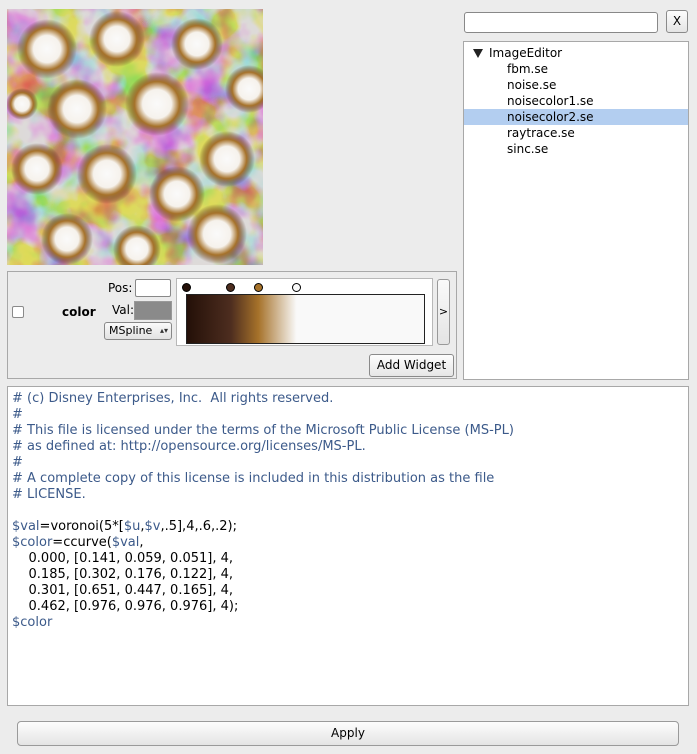  What do you see at coordinates (120, 288) in the screenshot?
I see `pos-label: Pos:` at bounding box center [120, 288].